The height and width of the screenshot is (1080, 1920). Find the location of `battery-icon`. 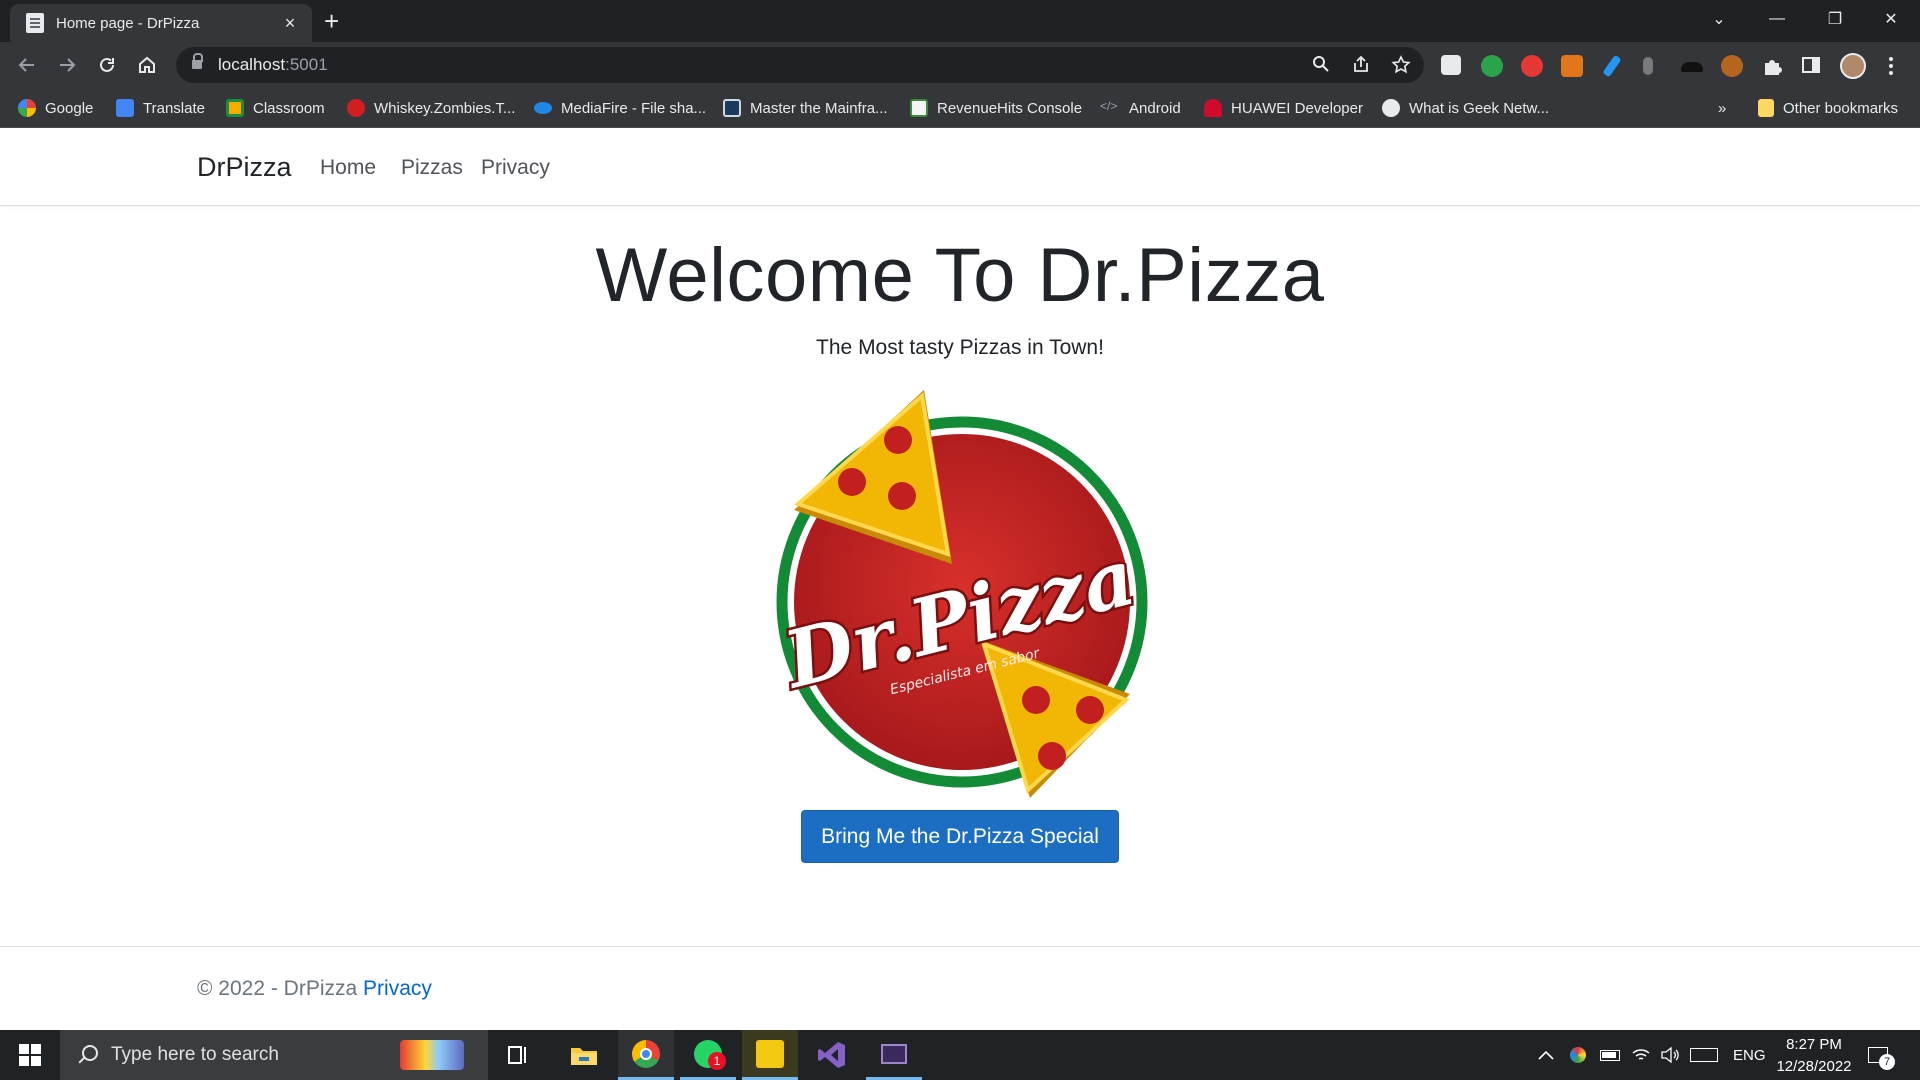

battery-icon is located at coordinates (1610, 1055).